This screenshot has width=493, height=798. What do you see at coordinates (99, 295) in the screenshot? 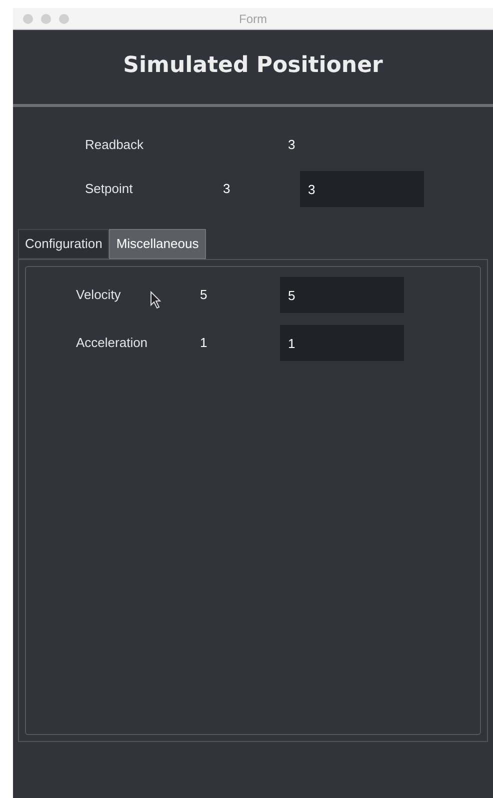
I see `field-label: Velocity` at bounding box center [99, 295].